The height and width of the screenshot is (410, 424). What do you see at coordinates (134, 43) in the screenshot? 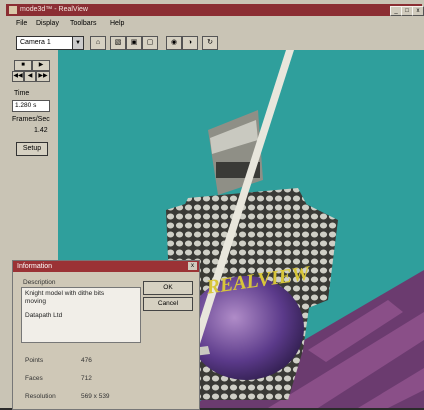
I see `view-mode-button-2: ▣` at bounding box center [134, 43].